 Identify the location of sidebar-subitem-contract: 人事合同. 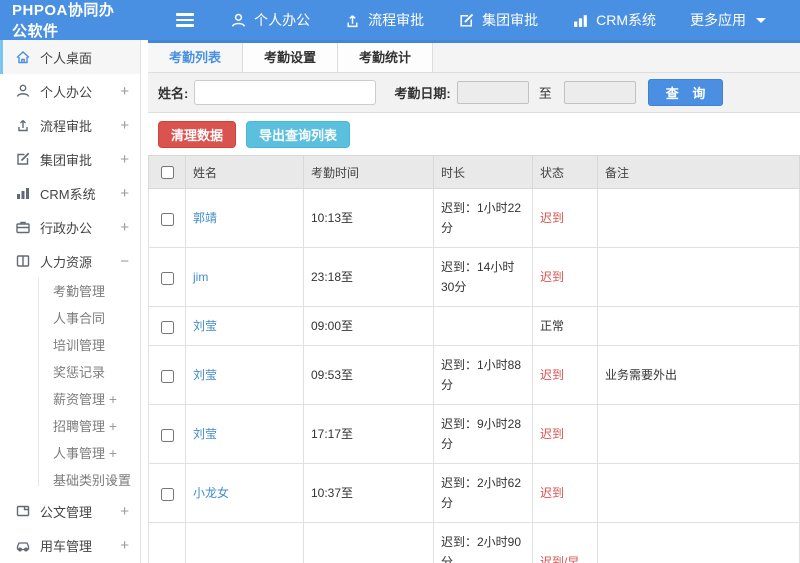
(70, 318).